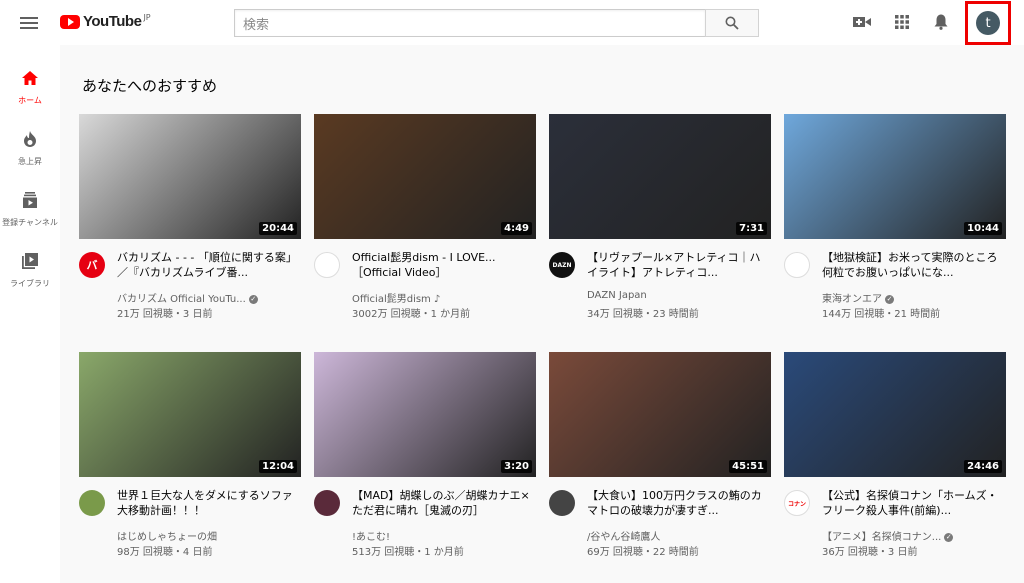 Image resolution: width=1024 pixels, height=583 pixels. Describe the element at coordinates (256, 25) in the screenshot. I see `search-placeholder: 検索` at that location.